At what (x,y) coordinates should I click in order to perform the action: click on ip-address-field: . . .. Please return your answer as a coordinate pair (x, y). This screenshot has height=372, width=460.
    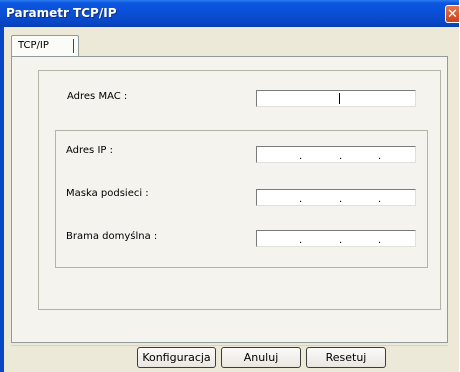
    Looking at the image, I should click on (336, 154).